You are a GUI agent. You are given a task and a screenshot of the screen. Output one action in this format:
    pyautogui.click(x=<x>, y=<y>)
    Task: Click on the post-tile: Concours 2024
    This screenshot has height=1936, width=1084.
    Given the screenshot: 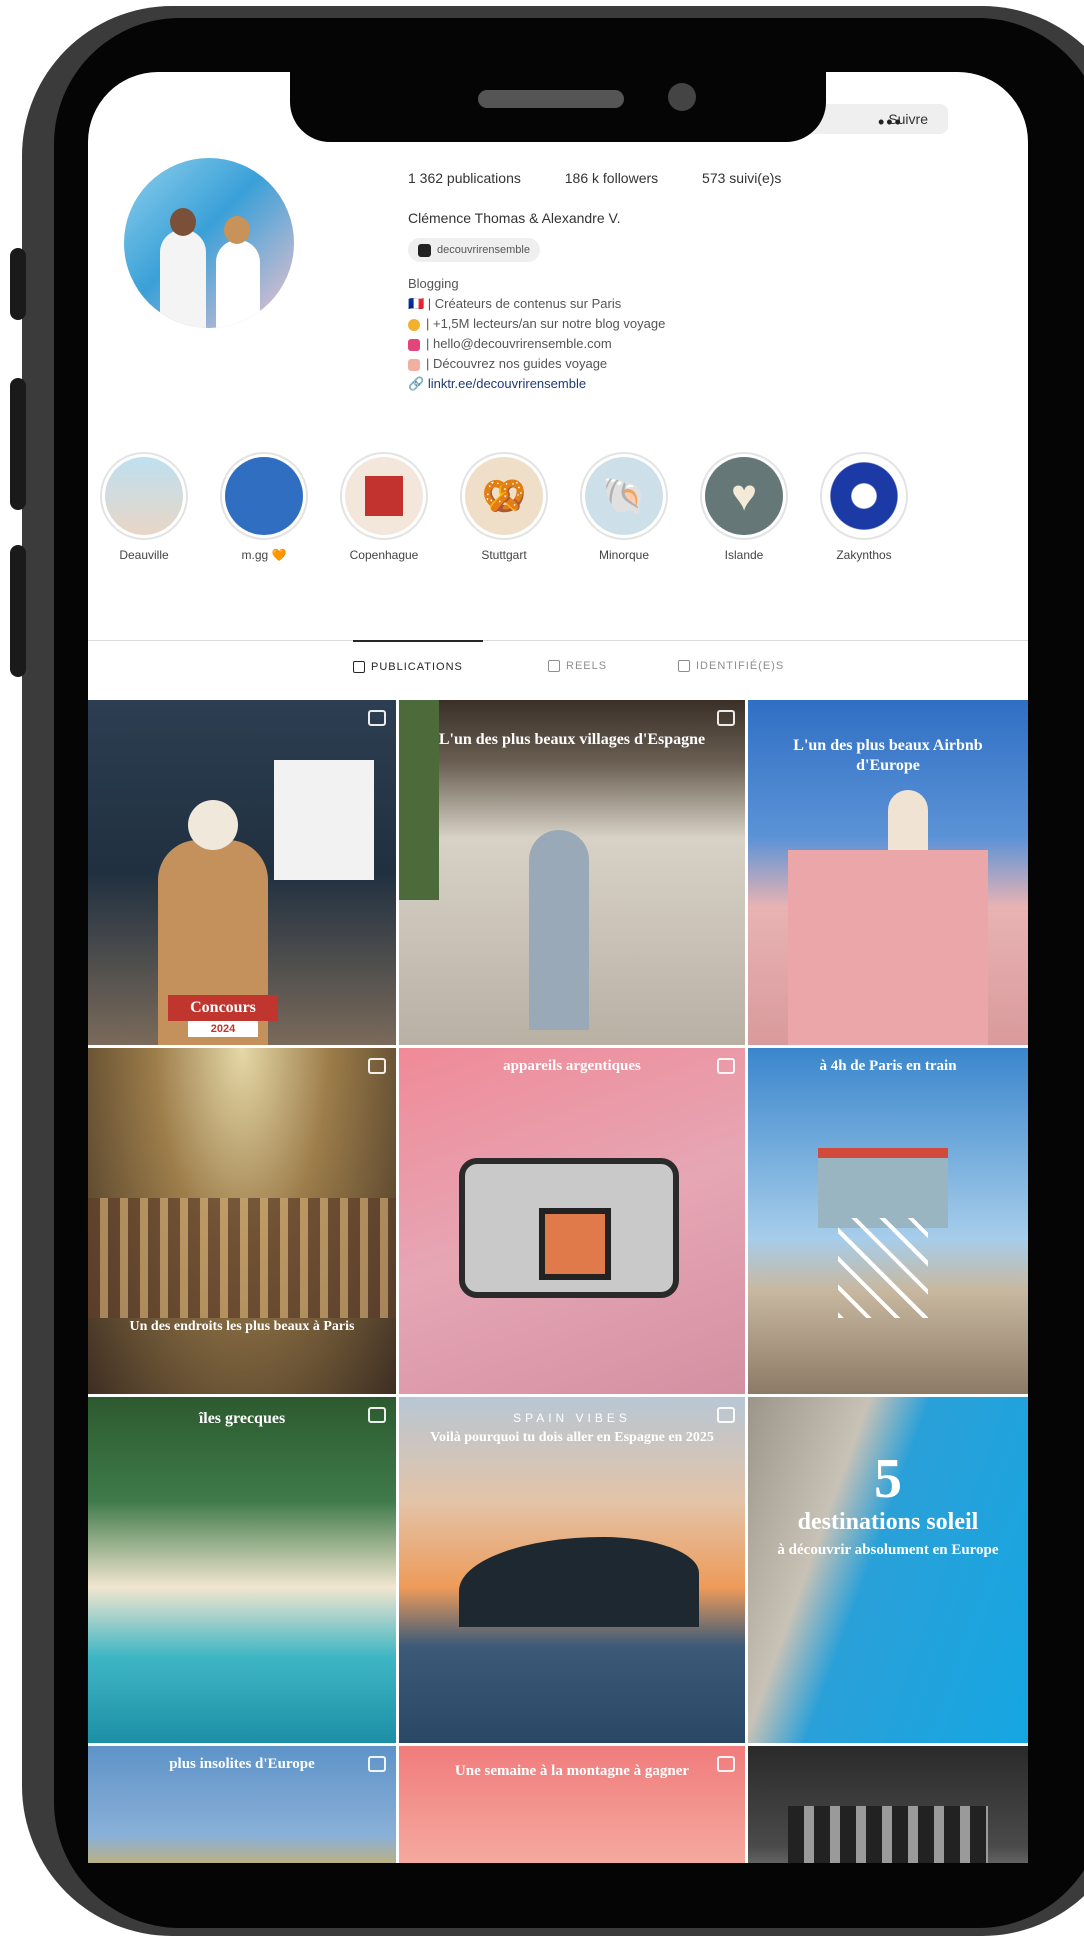 What is the action you would take?
    pyautogui.click(x=242, y=872)
    